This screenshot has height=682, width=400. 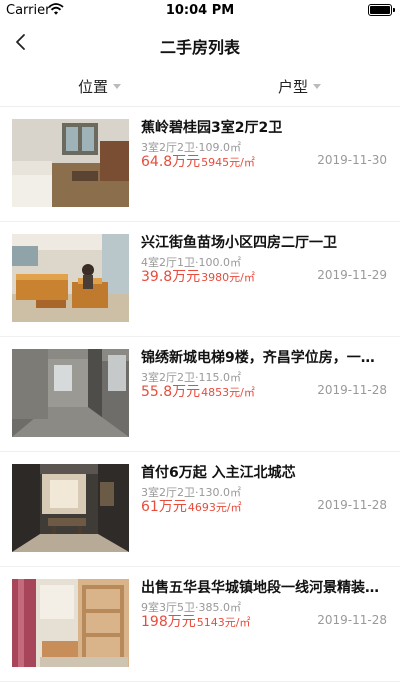 I want to click on listing-price: 39.8万元, so click(x=171, y=277).